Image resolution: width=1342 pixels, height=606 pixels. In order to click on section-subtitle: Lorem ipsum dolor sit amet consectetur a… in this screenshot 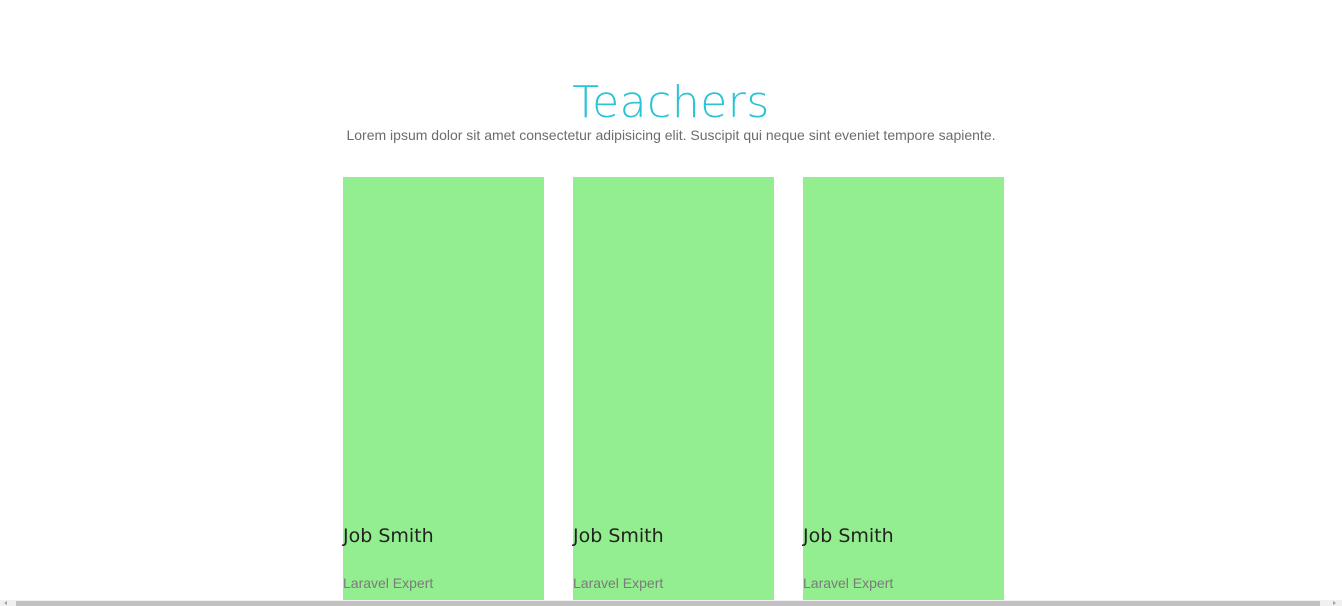, I will do `click(671, 135)`.